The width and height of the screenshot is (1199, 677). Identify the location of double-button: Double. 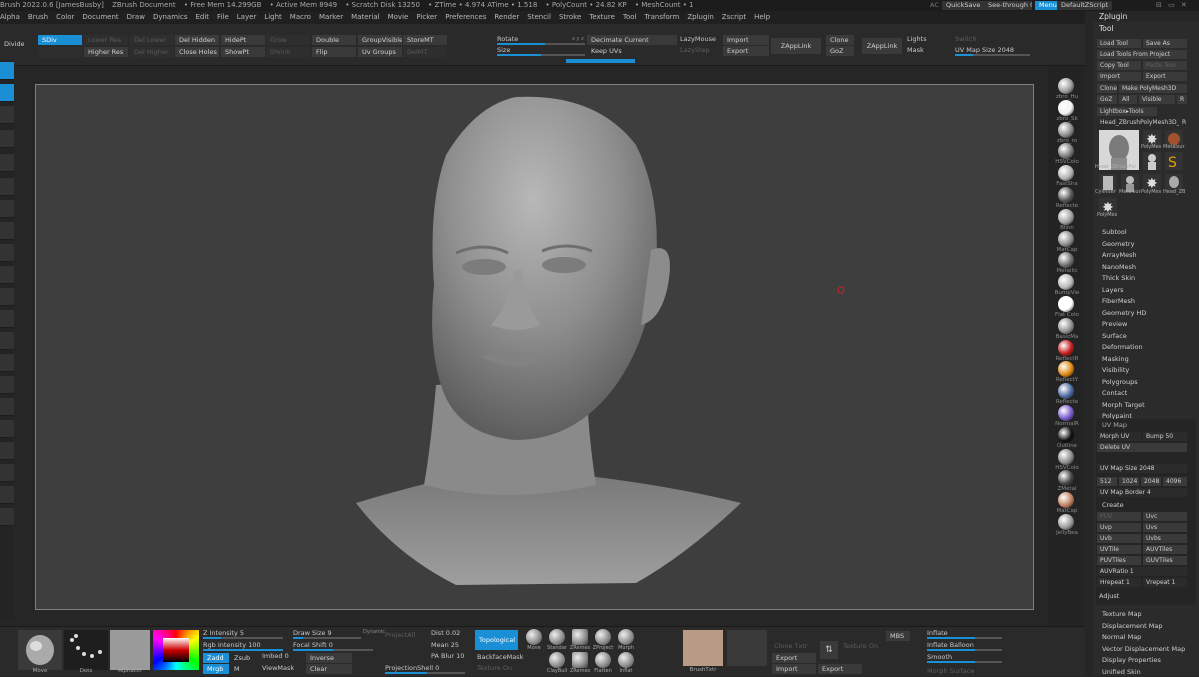
(334, 40).